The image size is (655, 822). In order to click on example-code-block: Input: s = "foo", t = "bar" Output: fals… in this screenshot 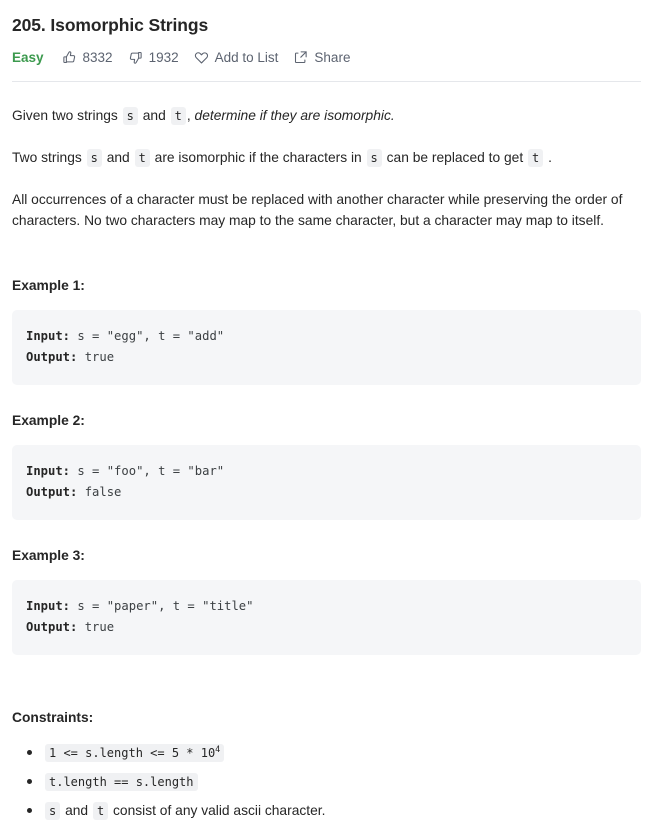, I will do `click(326, 482)`.